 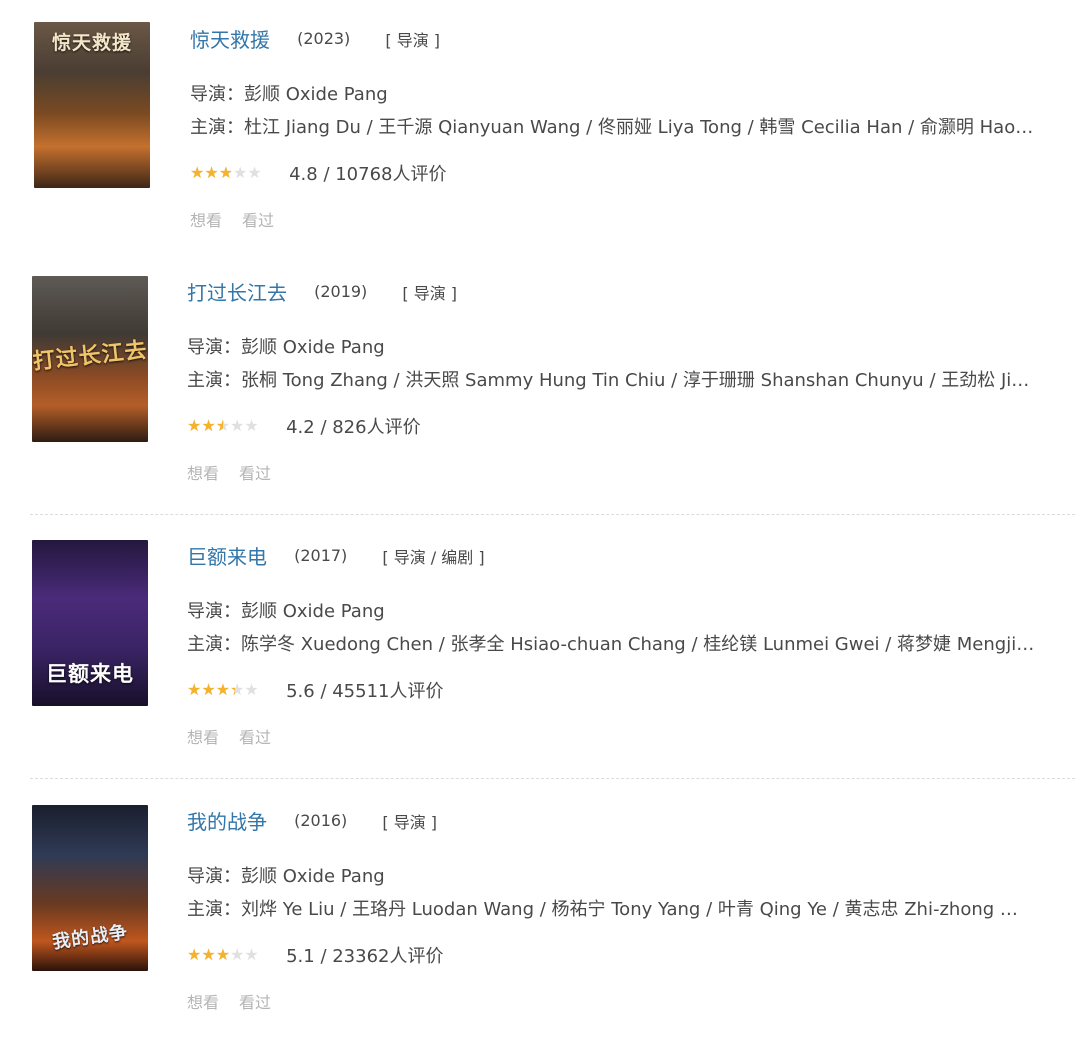 I want to click on rating-row: ★★★★★ ★★★★★ 4.2 / 826人评价, so click(x=304, y=425).